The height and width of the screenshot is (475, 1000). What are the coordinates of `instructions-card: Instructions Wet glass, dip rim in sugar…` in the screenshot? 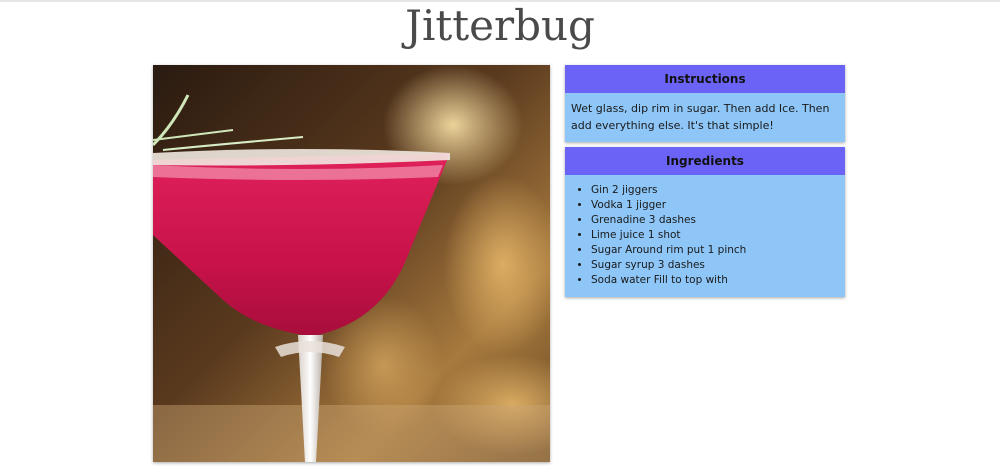 It's located at (705, 103).